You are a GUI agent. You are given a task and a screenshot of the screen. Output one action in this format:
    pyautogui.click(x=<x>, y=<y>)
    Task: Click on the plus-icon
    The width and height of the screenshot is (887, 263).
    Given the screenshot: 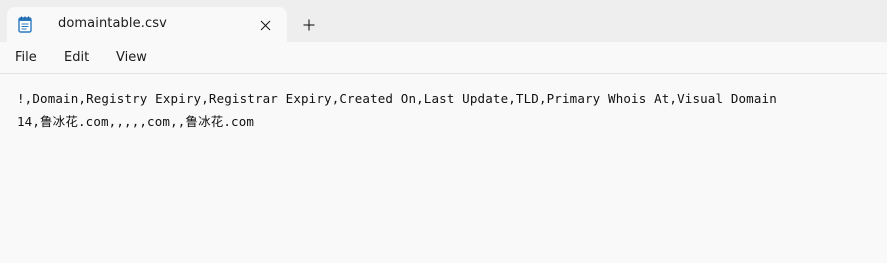 What is the action you would take?
    pyautogui.click(x=309, y=25)
    